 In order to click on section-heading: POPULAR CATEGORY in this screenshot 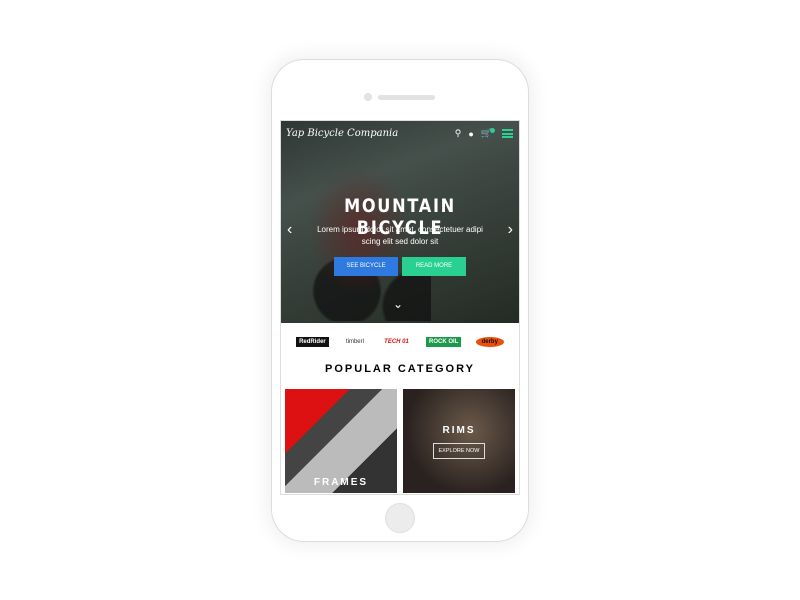, I will do `click(400, 369)`.